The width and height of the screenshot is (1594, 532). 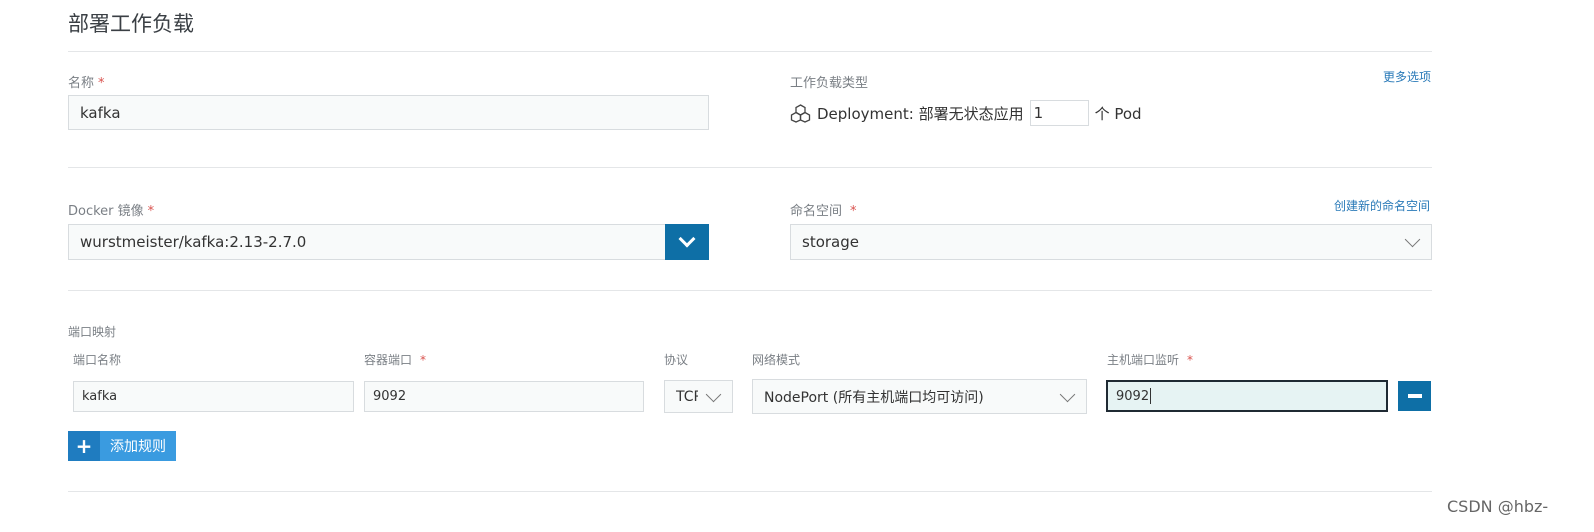 I want to click on plus-icon: +, so click(x=84, y=446).